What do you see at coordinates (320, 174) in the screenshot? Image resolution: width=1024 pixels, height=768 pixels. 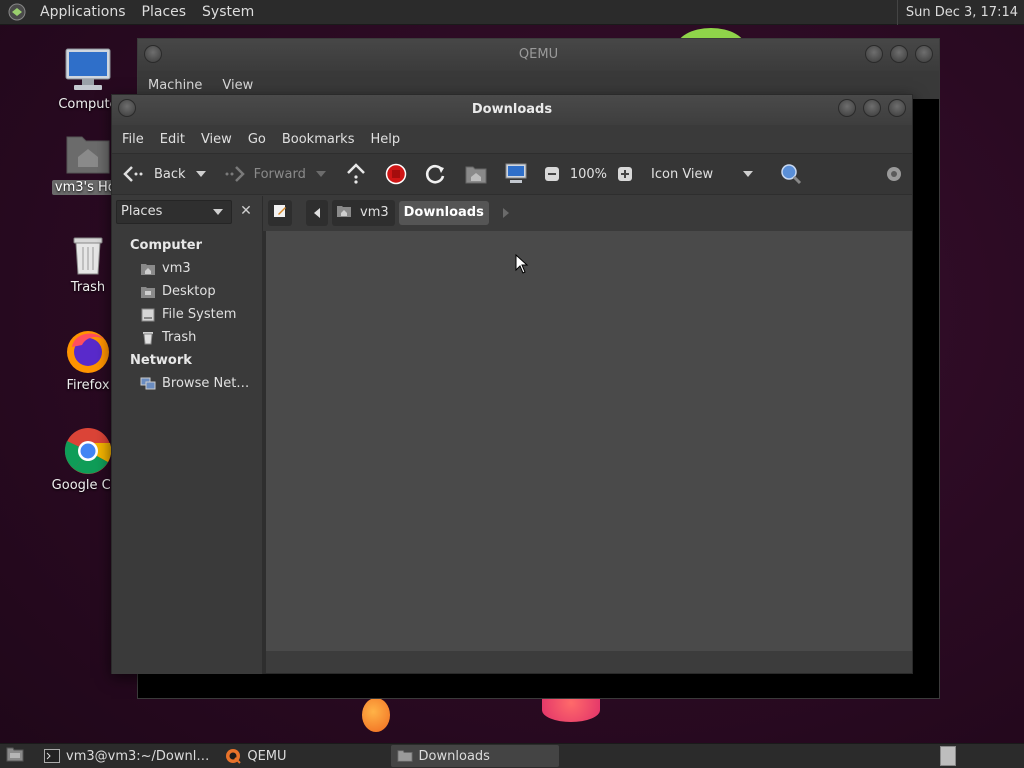 I see `forward-history-dropdown` at bounding box center [320, 174].